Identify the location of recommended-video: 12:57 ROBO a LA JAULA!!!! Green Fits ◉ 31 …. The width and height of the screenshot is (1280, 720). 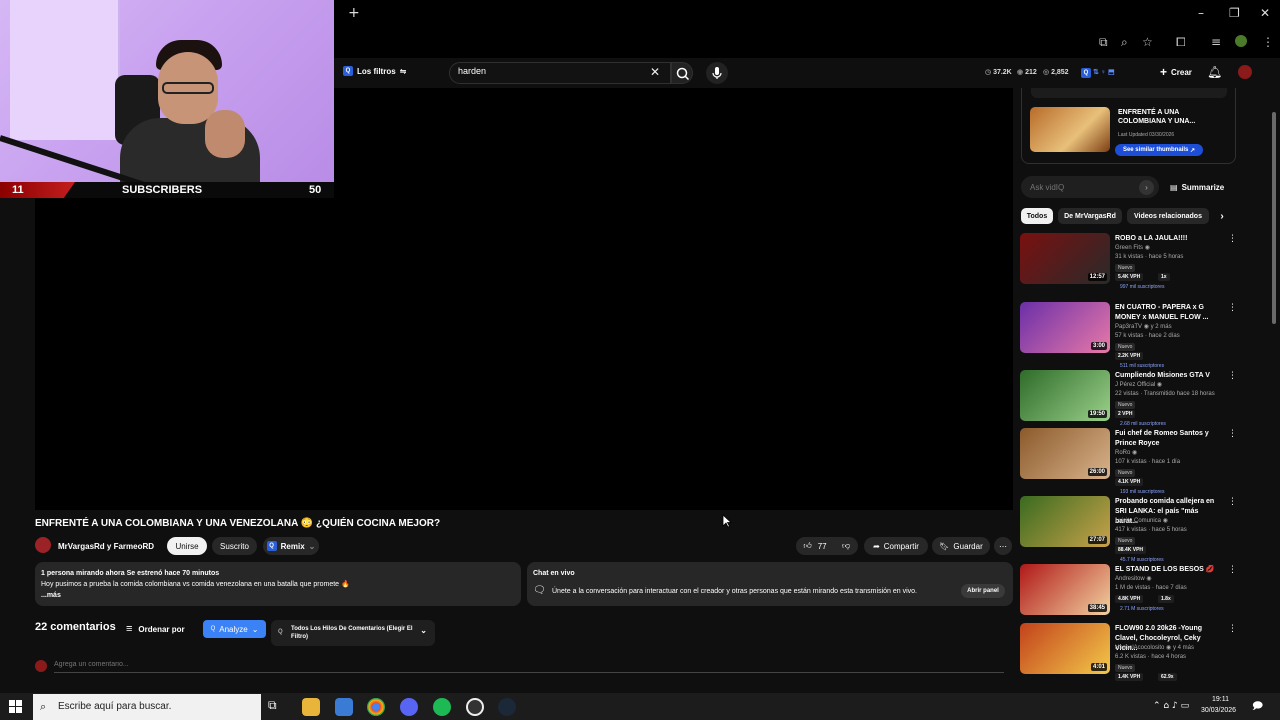
(1130, 263).